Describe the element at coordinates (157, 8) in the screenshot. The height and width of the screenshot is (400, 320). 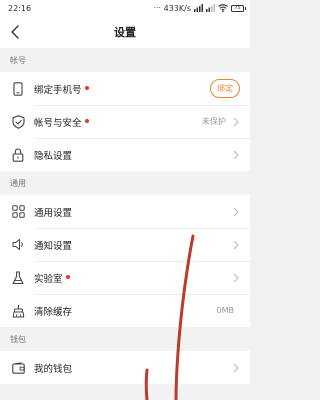
I see `more-dots-icon: ···` at that location.